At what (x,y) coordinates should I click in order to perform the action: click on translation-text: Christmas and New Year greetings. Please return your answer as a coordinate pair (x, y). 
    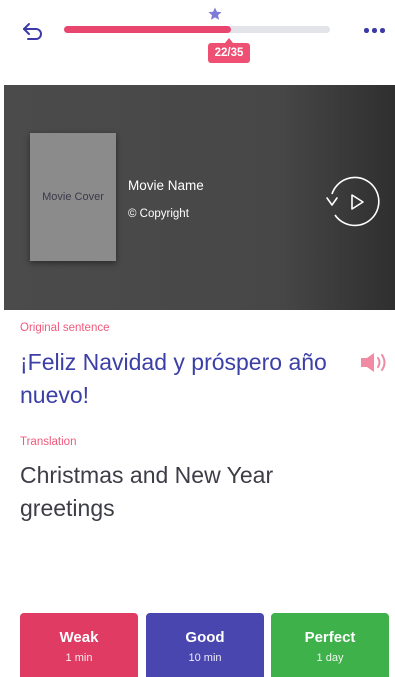
    Looking at the image, I should click on (147, 491).